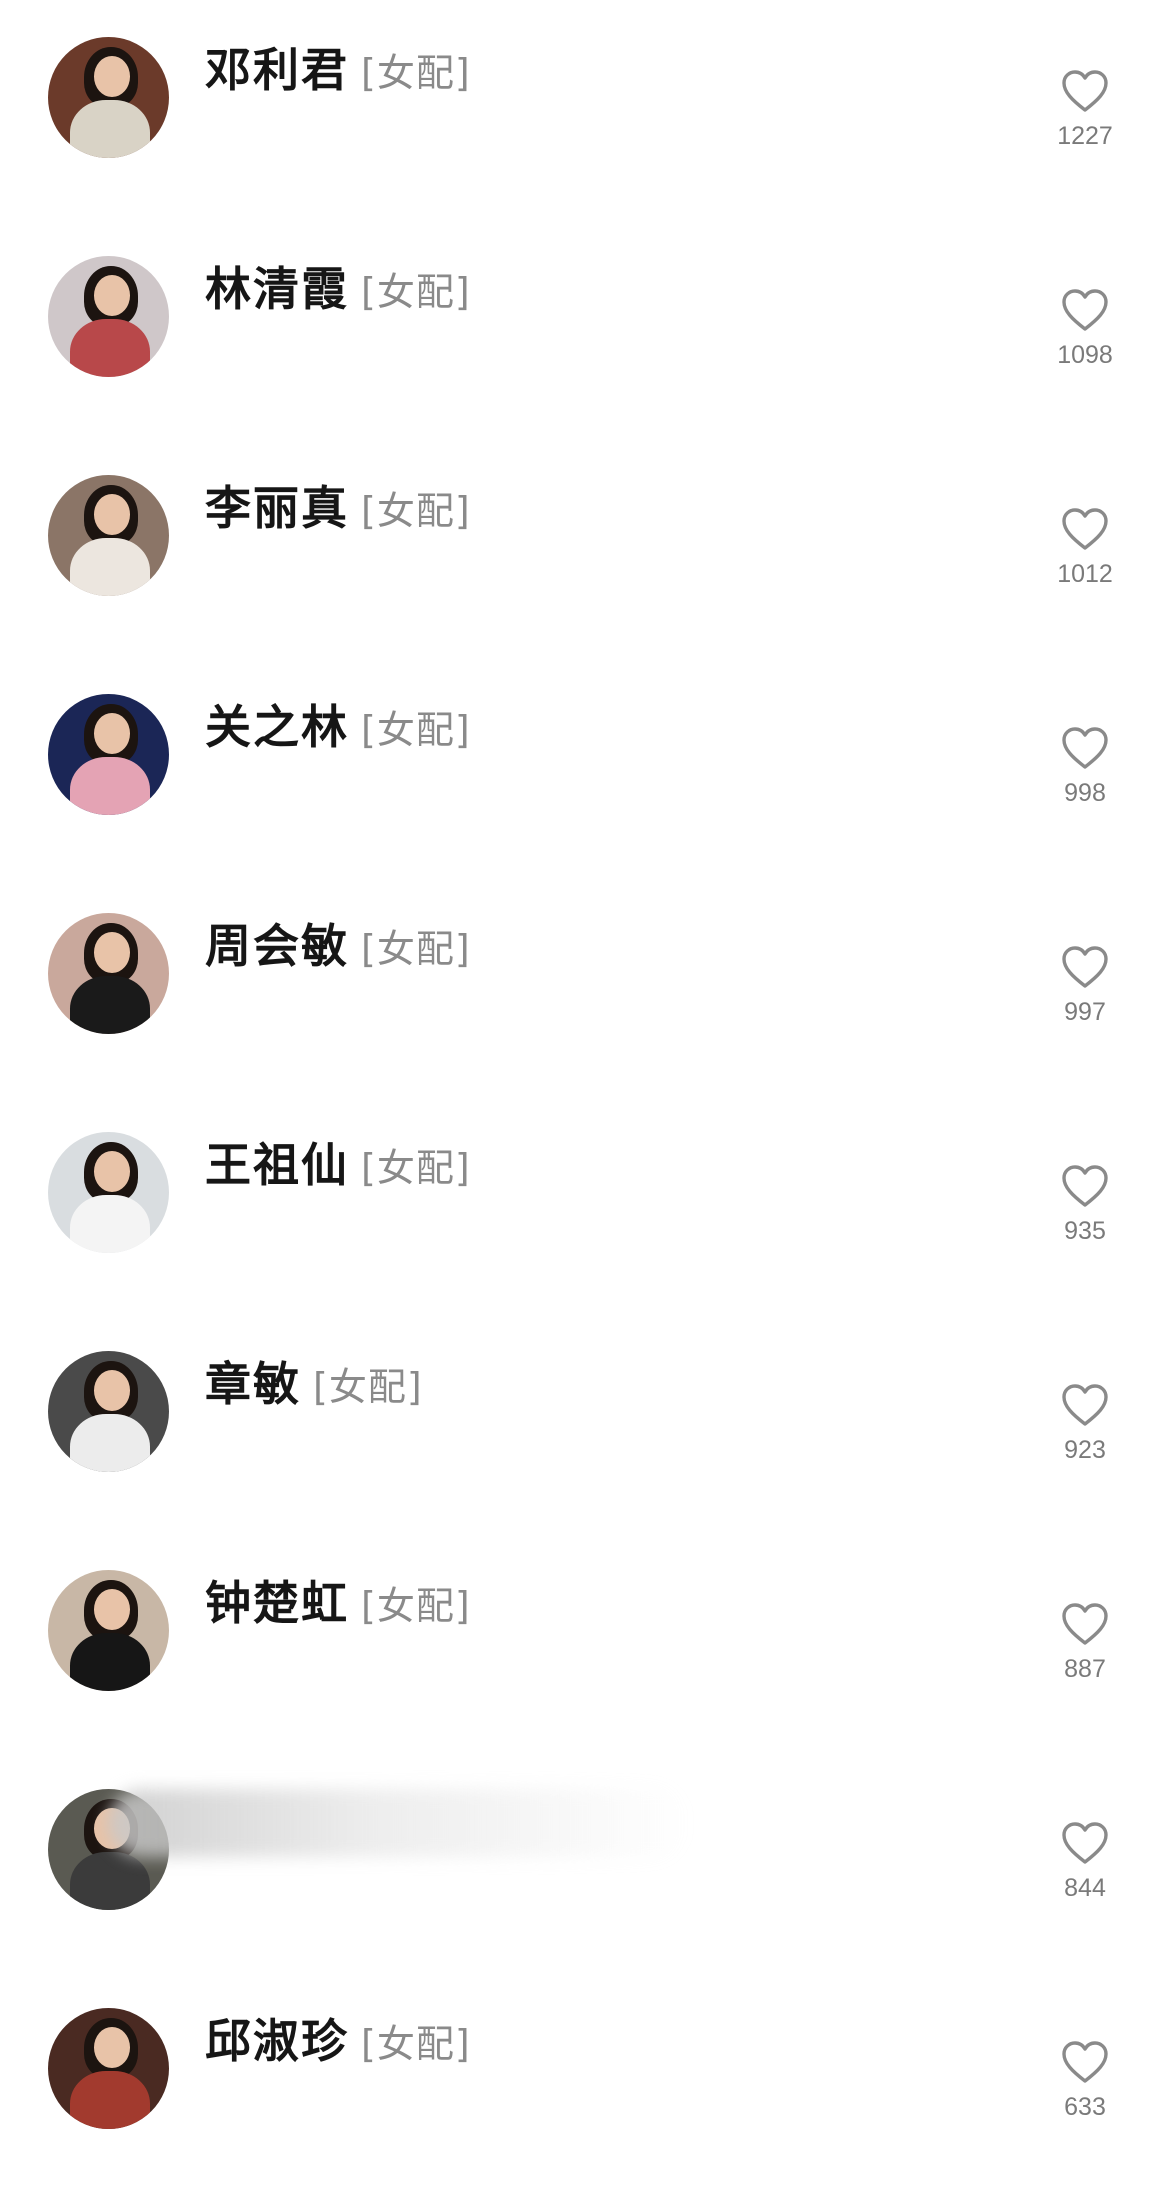  I want to click on list-item: 章敏 [女配] 923, so click(585, 1423).